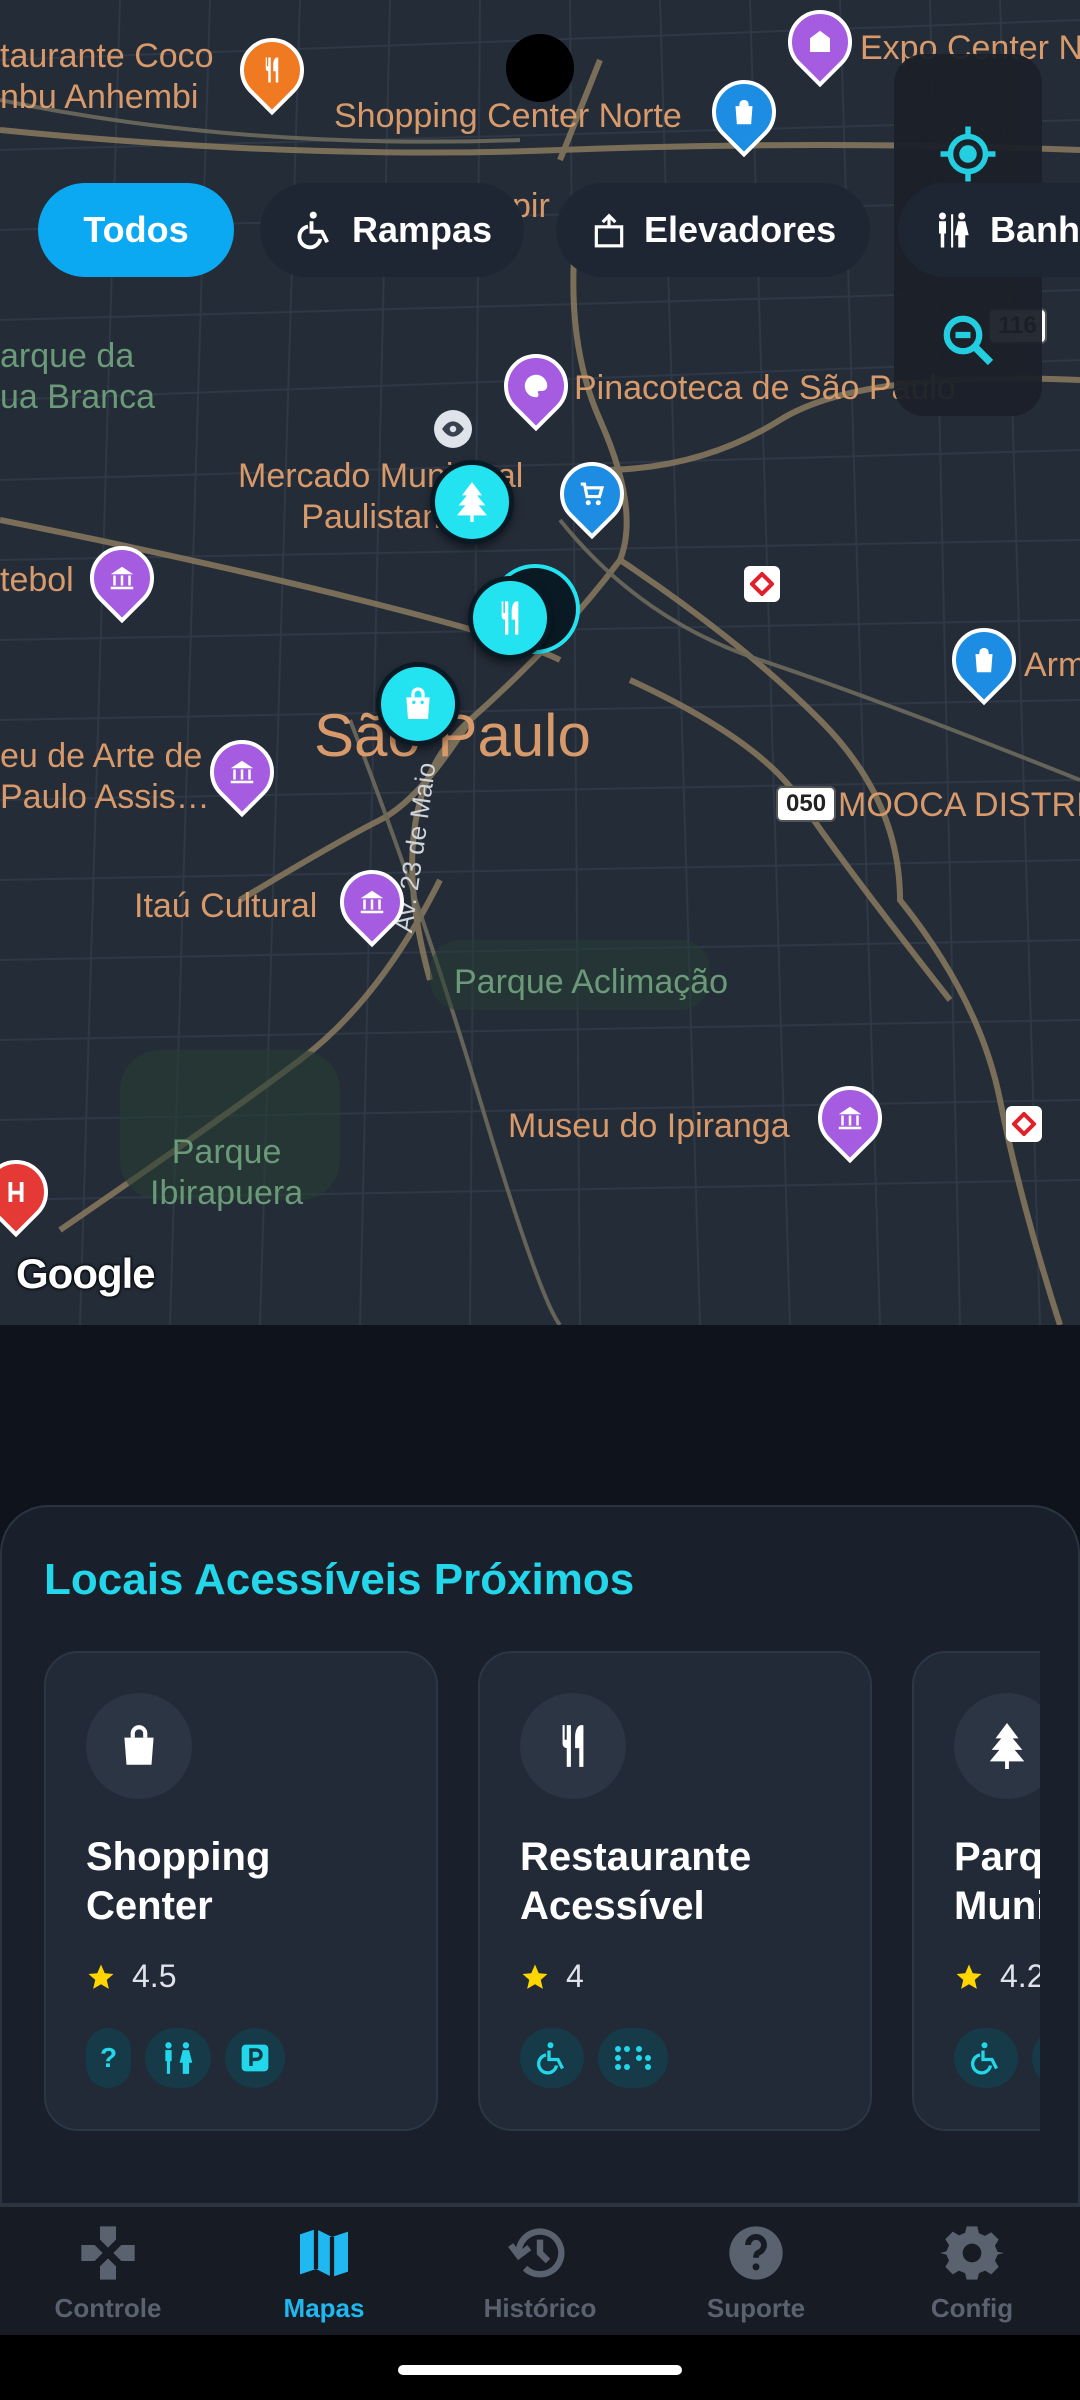 The width and height of the screenshot is (1080, 2400). I want to click on place-rating: 4.2, so click(997, 1976).